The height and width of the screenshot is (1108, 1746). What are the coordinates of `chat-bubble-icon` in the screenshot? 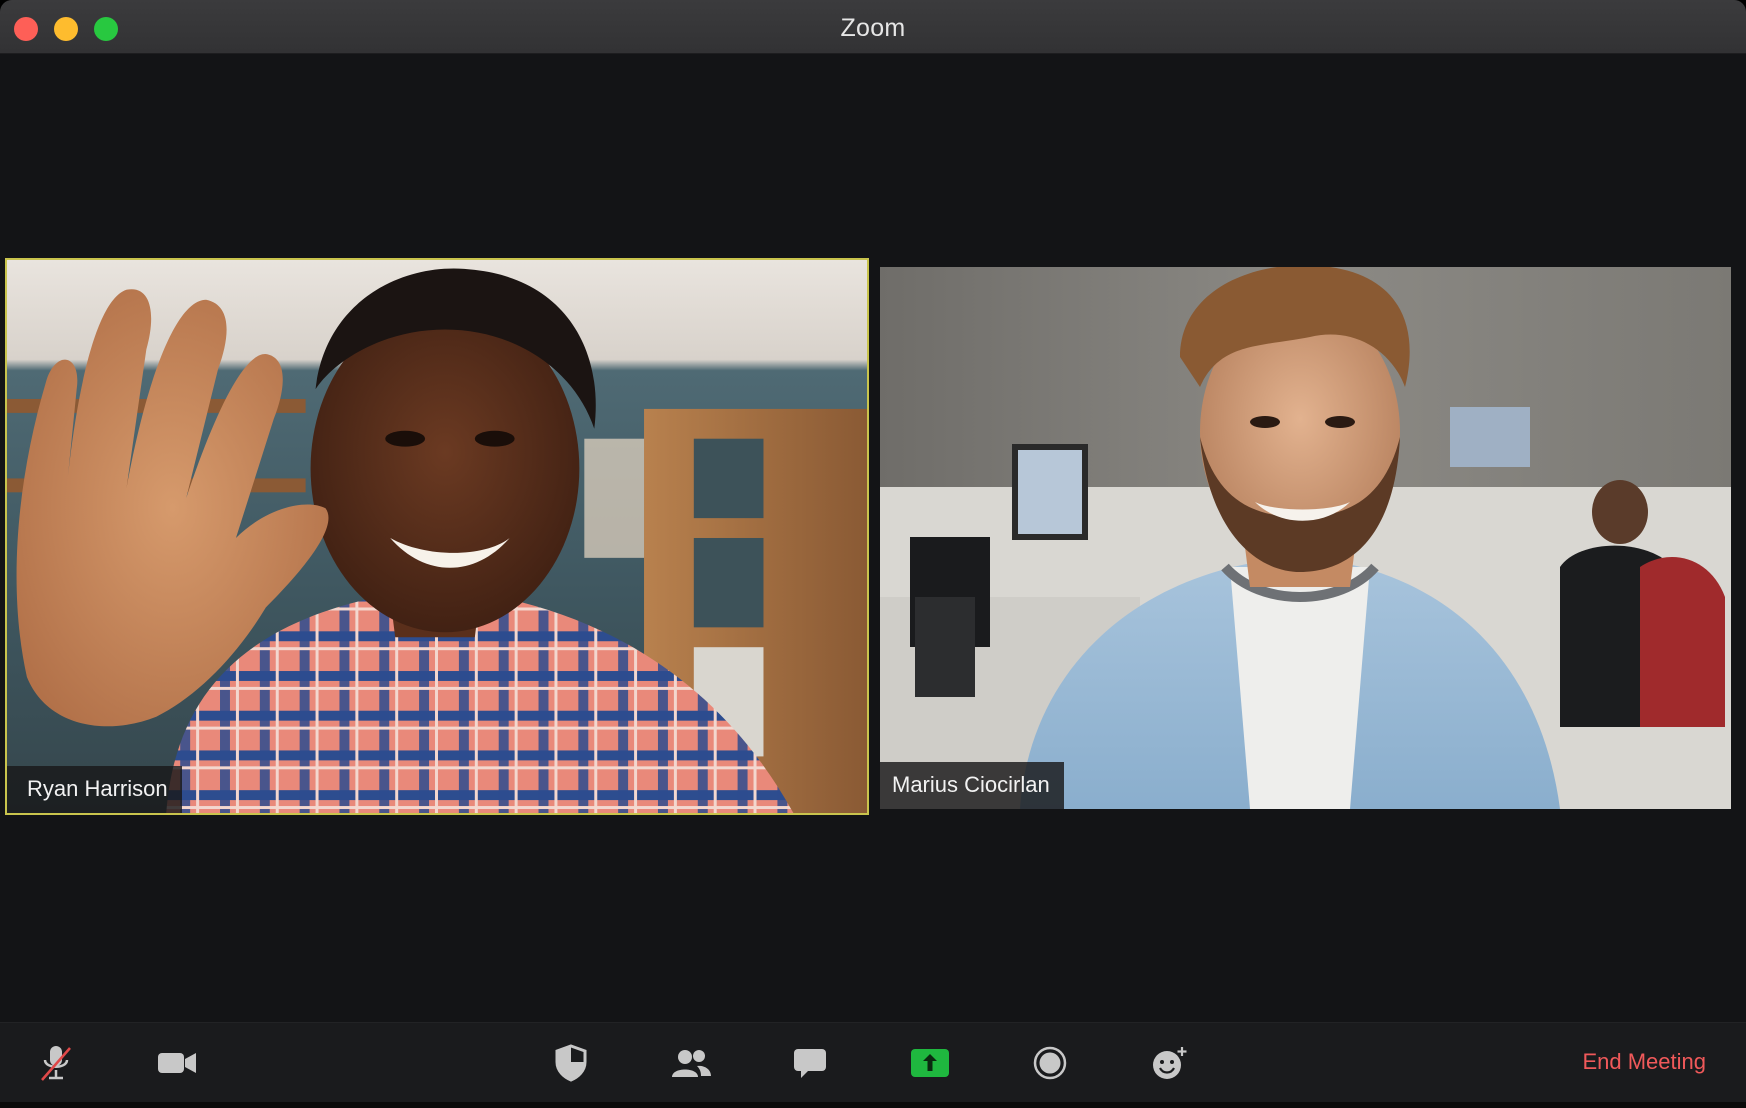 It's located at (810, 1063).